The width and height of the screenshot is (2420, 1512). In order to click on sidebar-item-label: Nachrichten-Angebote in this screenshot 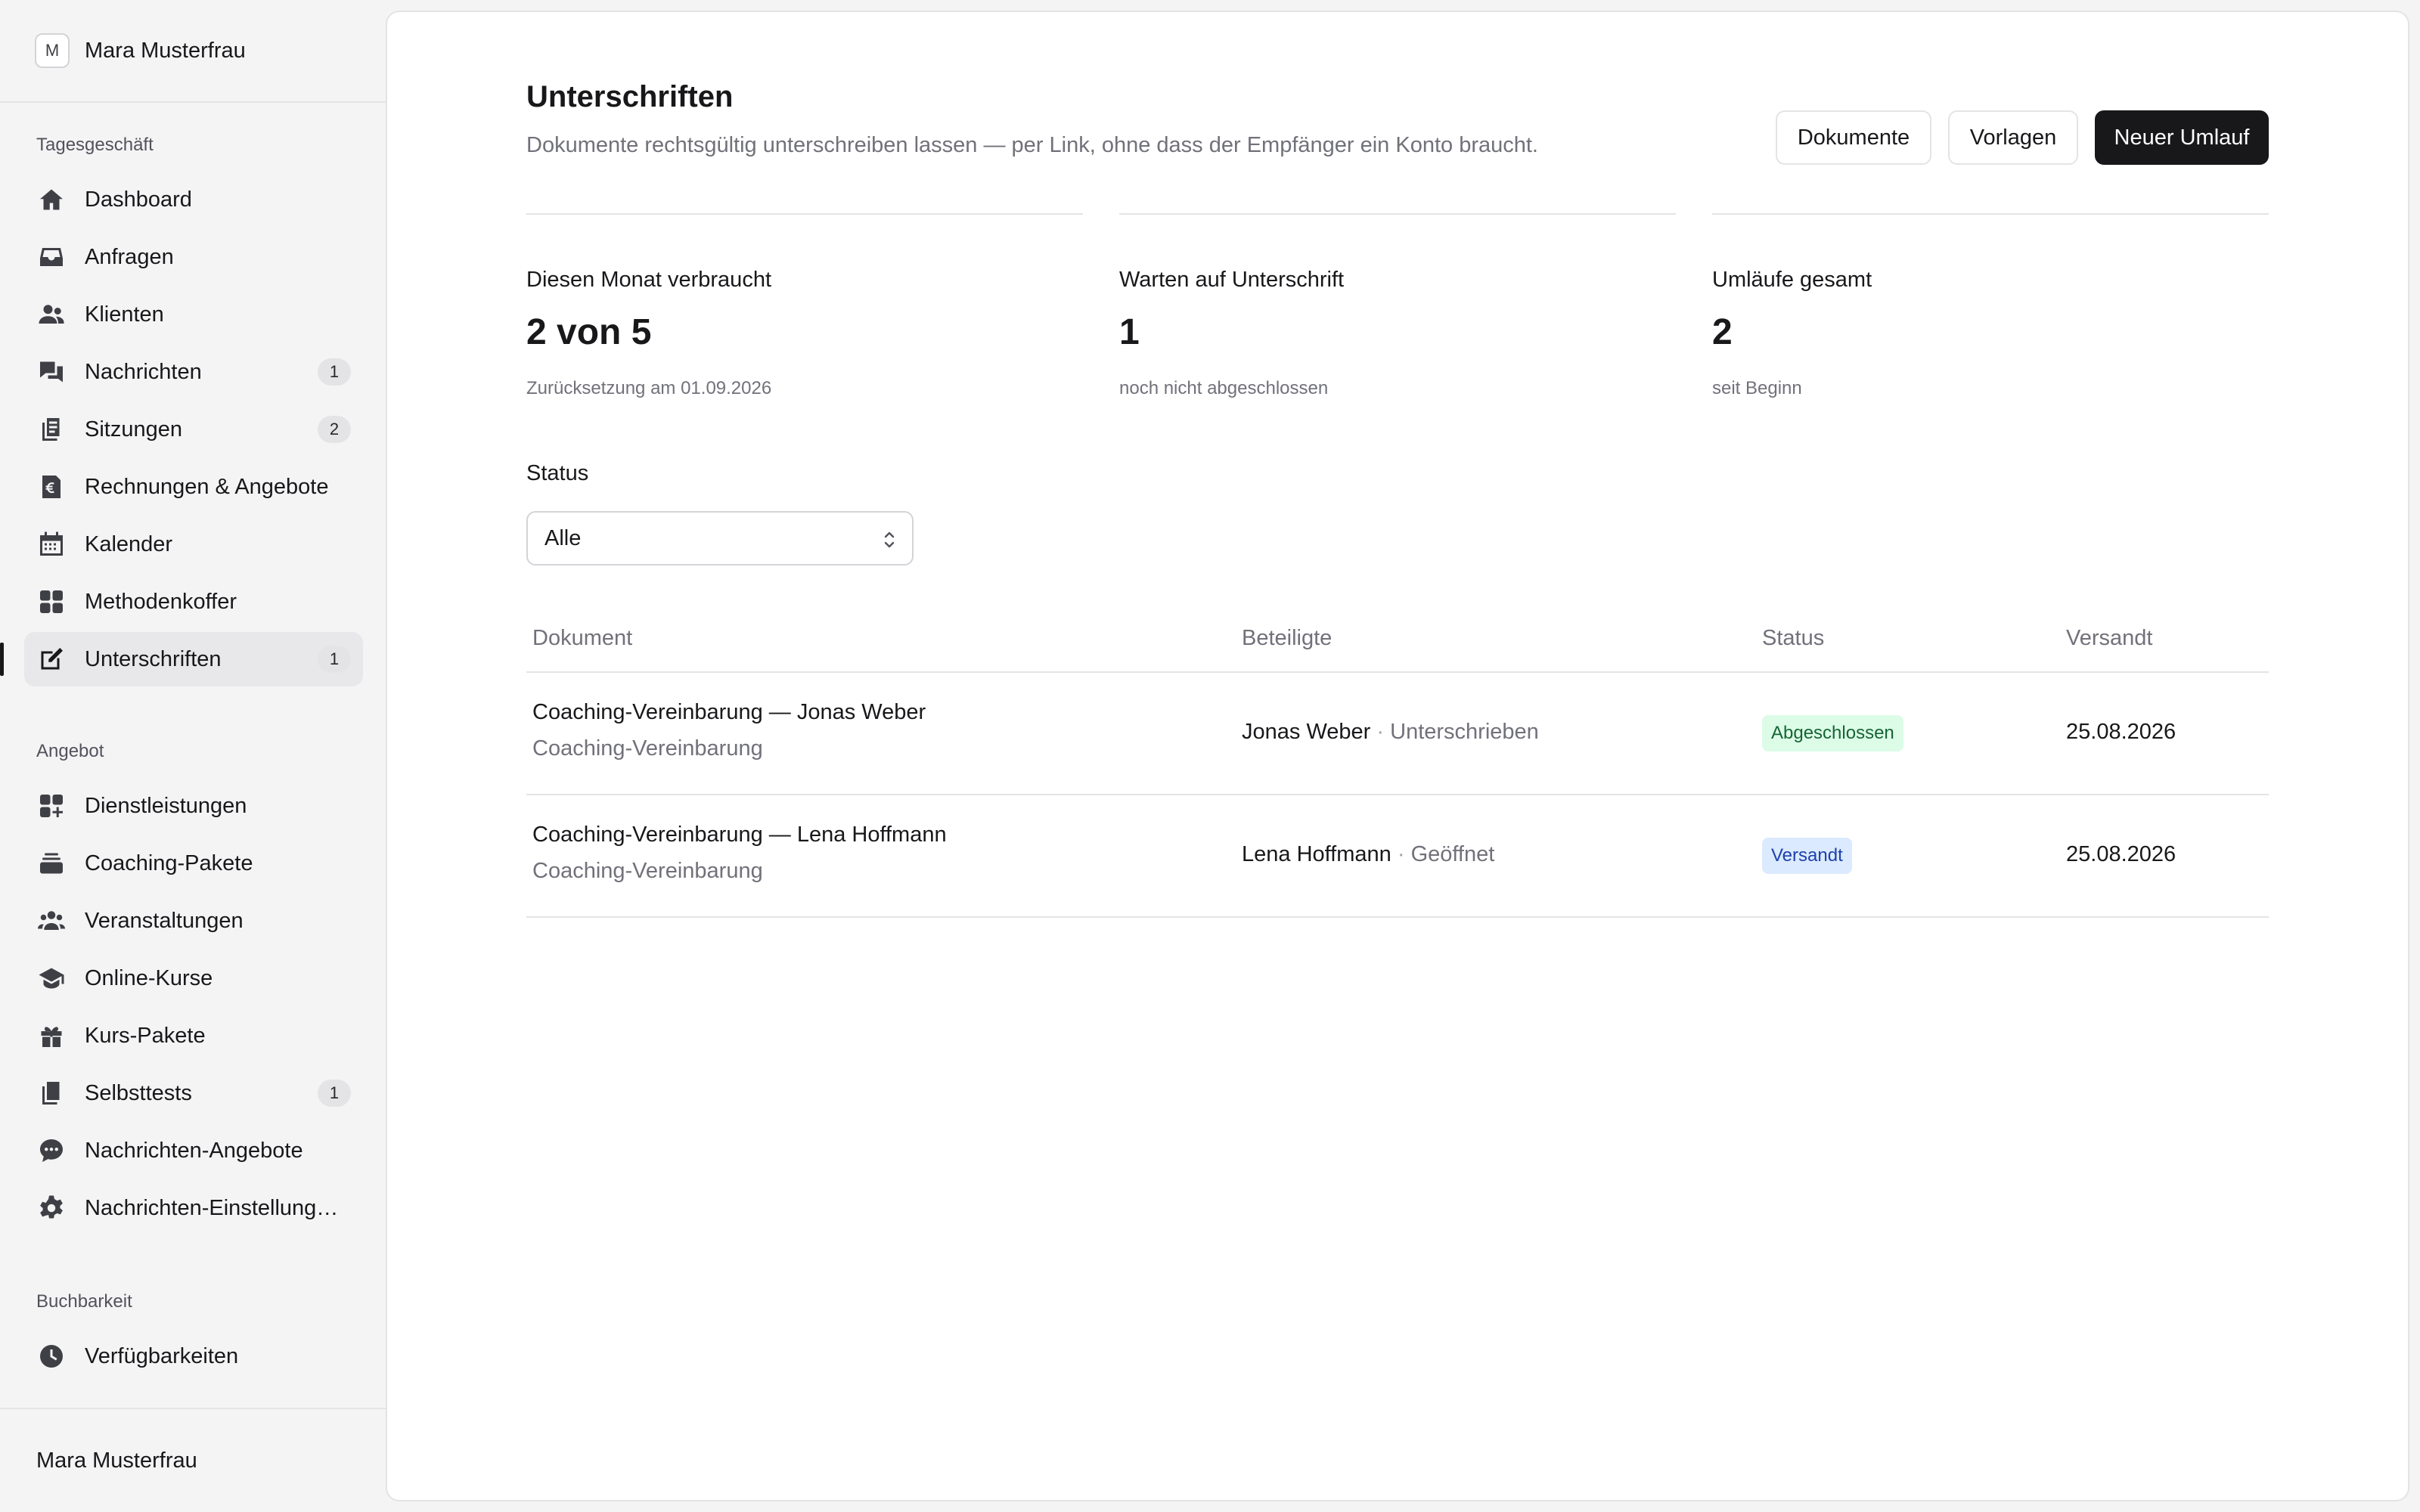, I will do `click(194, 1150)`.